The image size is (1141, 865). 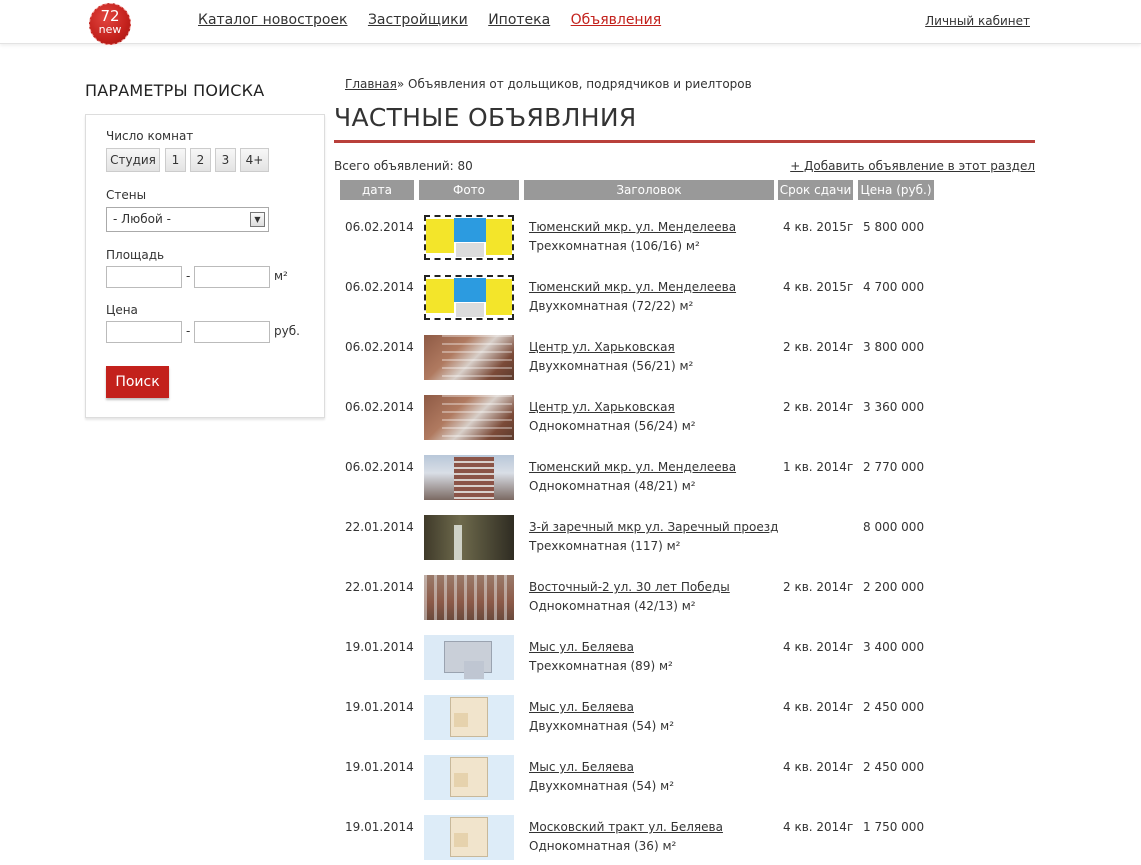 I want to click on logo-word: new, so click(x=110, y=29).